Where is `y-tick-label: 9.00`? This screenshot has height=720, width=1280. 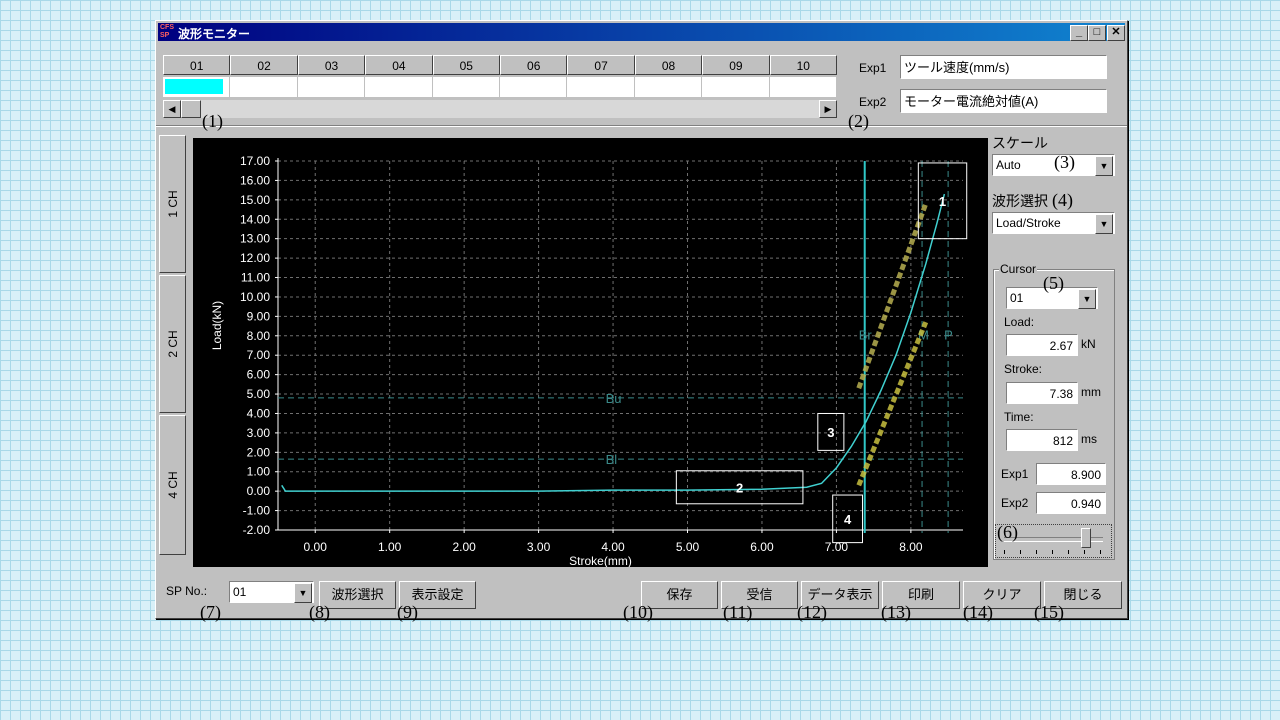
y-tick-label: 9.00 is located at coordinates (259, 316).